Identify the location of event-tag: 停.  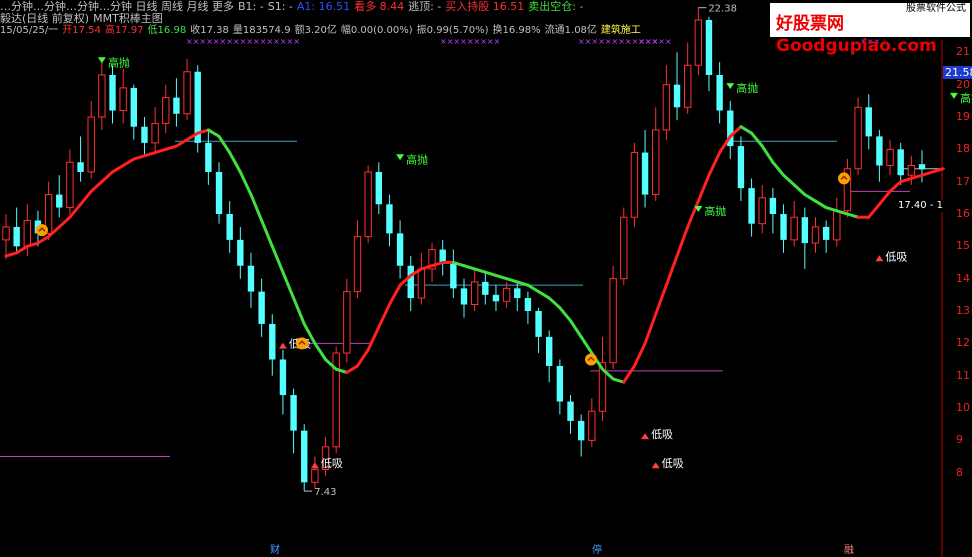
(597, 551).